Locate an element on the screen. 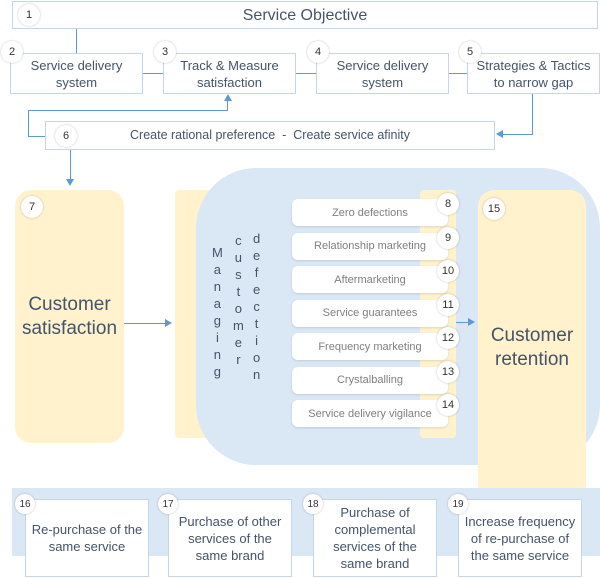 The width and height of the screenshot is (600, 578). customer-satisfaction-box: Customer satisfaction is located at coordinates (69, 316).